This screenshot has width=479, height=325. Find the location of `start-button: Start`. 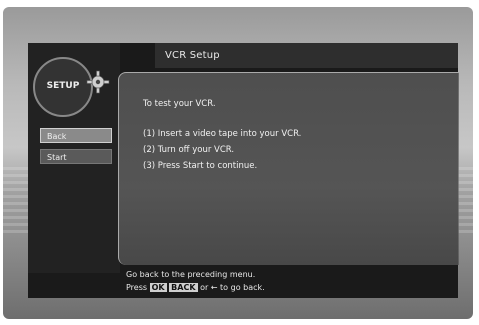

start-button: Start is located at coordinates (76, 156).